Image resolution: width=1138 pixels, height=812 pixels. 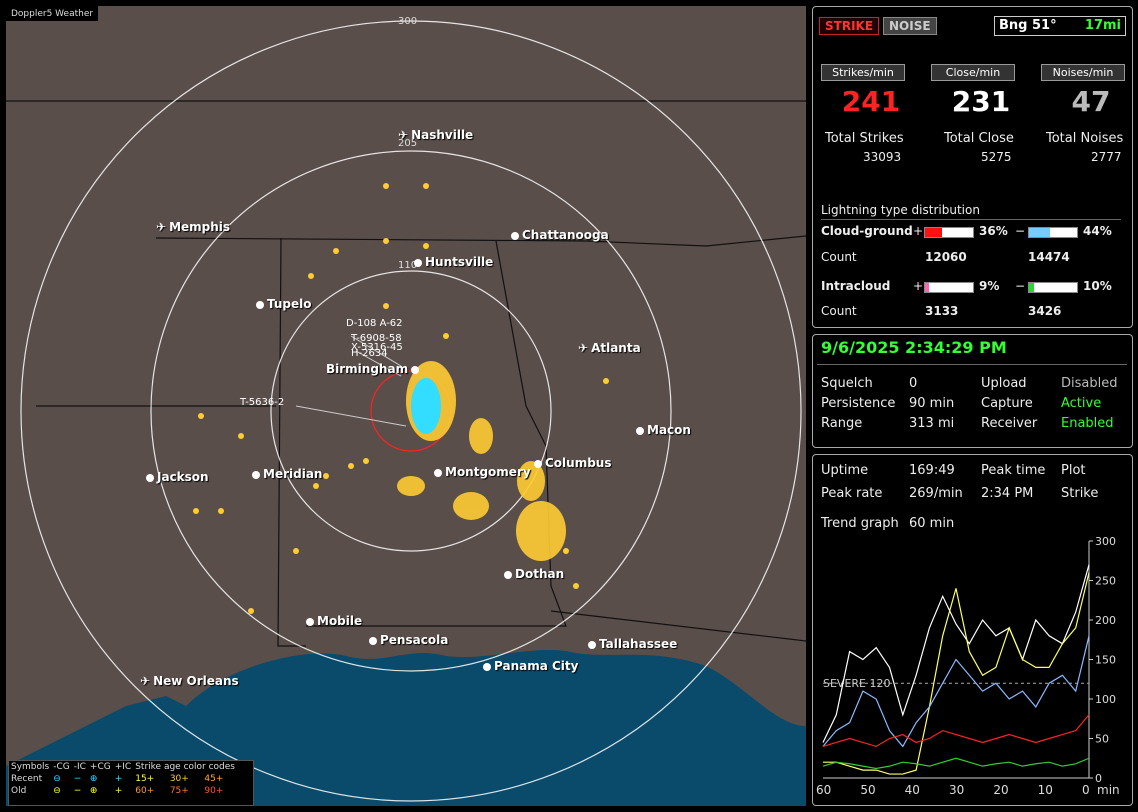 I want to click on legend-old-label: Old, so click(x=19, y=791).